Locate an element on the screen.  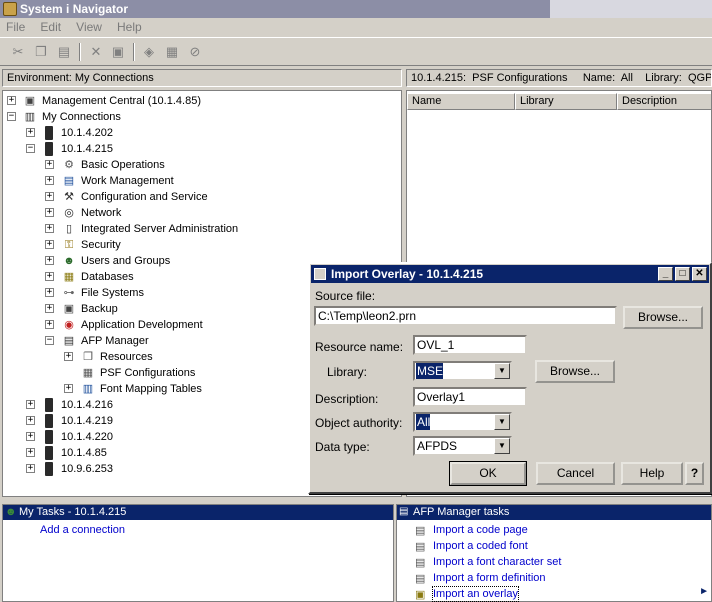
my-tasks-pane: ☻ My Tasks - 10.1.4.215 Add a connection is located at coordinates (198, 553).